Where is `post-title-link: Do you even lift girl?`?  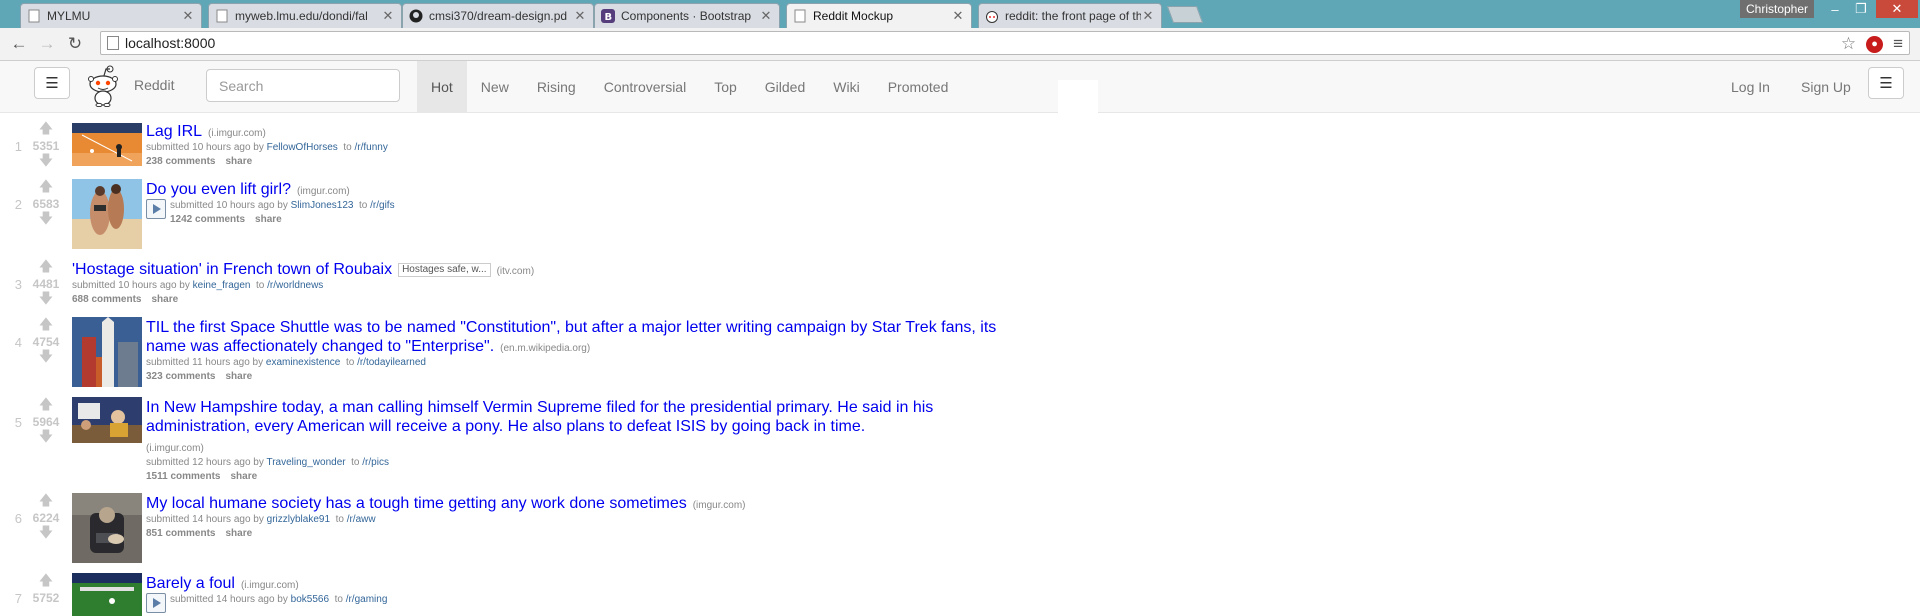 post-title-link: Do you even lift girl? is located at coordinates (218, 189).